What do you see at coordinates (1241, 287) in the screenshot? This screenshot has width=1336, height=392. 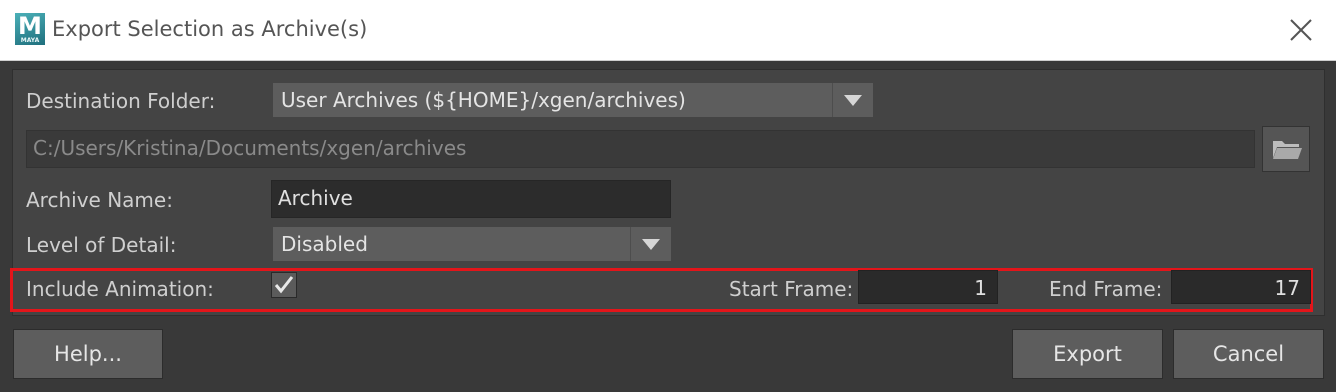 I see `end-frame-input: 17` at bounding box center [1241, 287].